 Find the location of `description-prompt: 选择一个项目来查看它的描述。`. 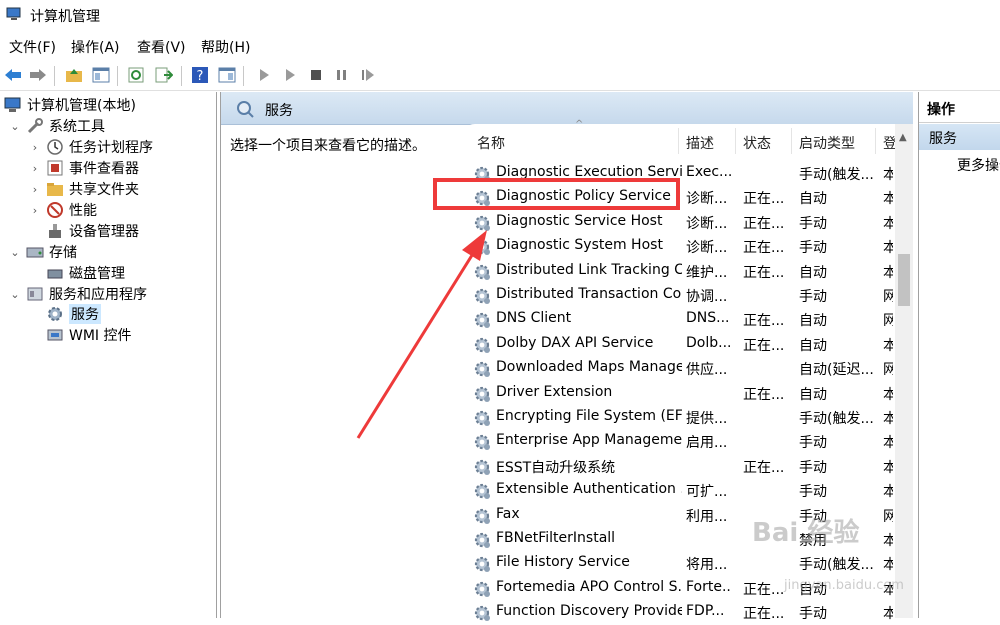

description-prompt: 选择一个项目来查看它的描述。 is located at coordinates (328, 146).